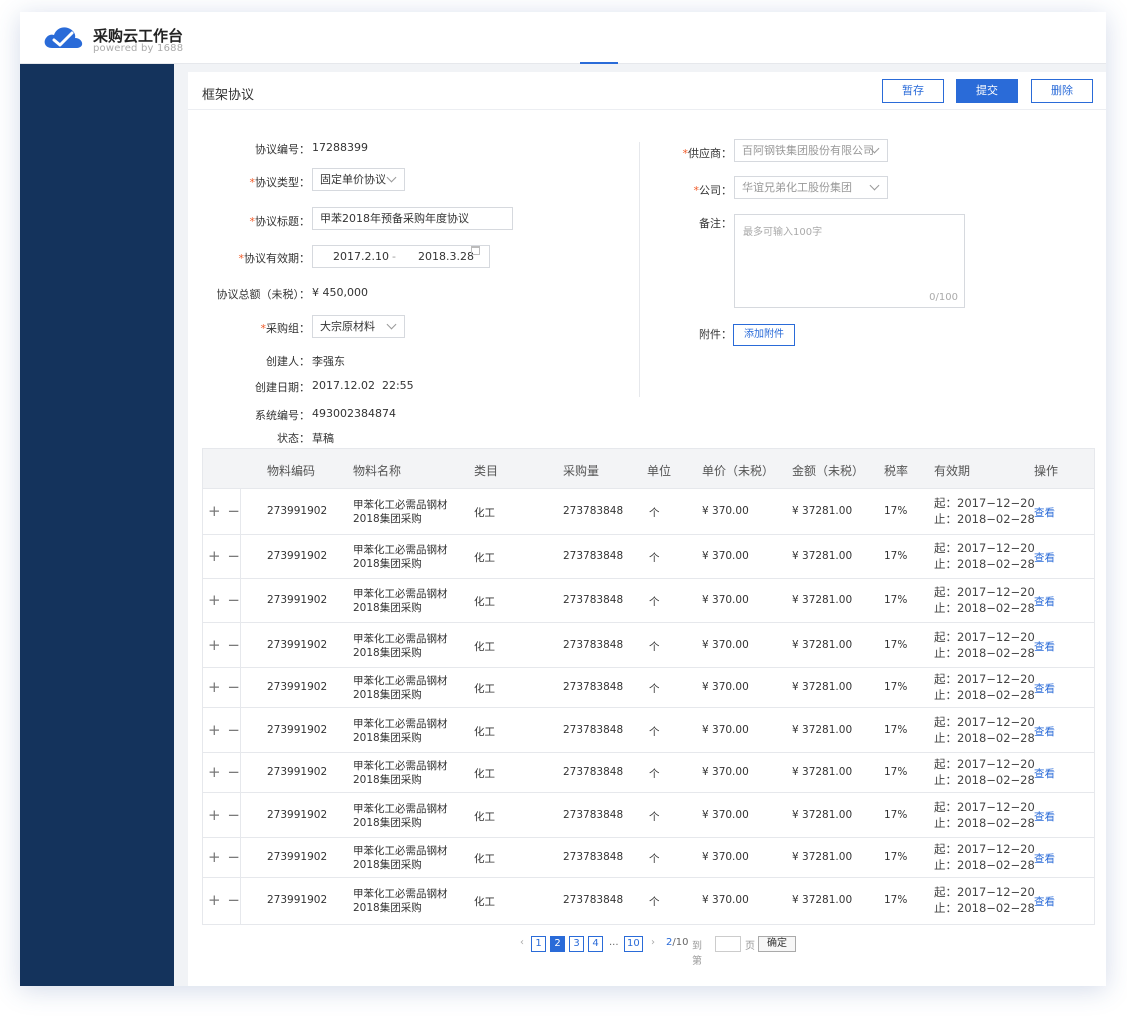  What do you see at coordinates (777, 944) in the screenshot?
I see `goto-confirm-button: 确定` at bounding box center [777, 944].